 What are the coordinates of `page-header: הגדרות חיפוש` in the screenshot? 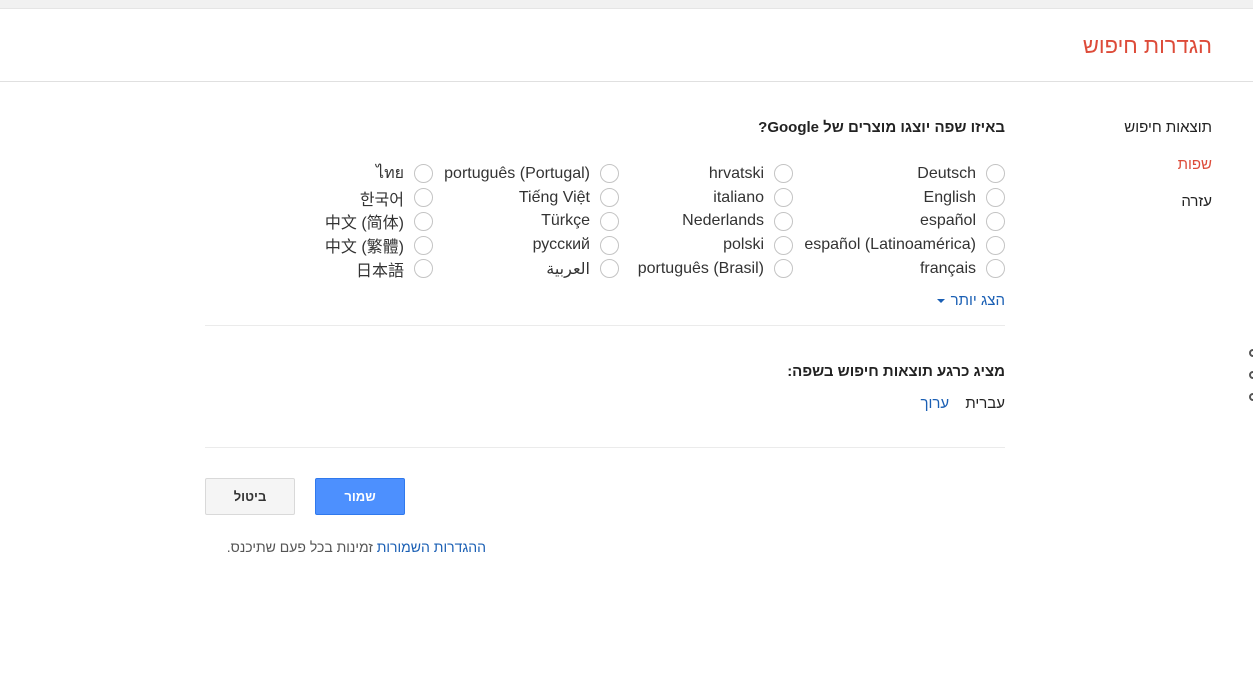 It's located at (626, 45).